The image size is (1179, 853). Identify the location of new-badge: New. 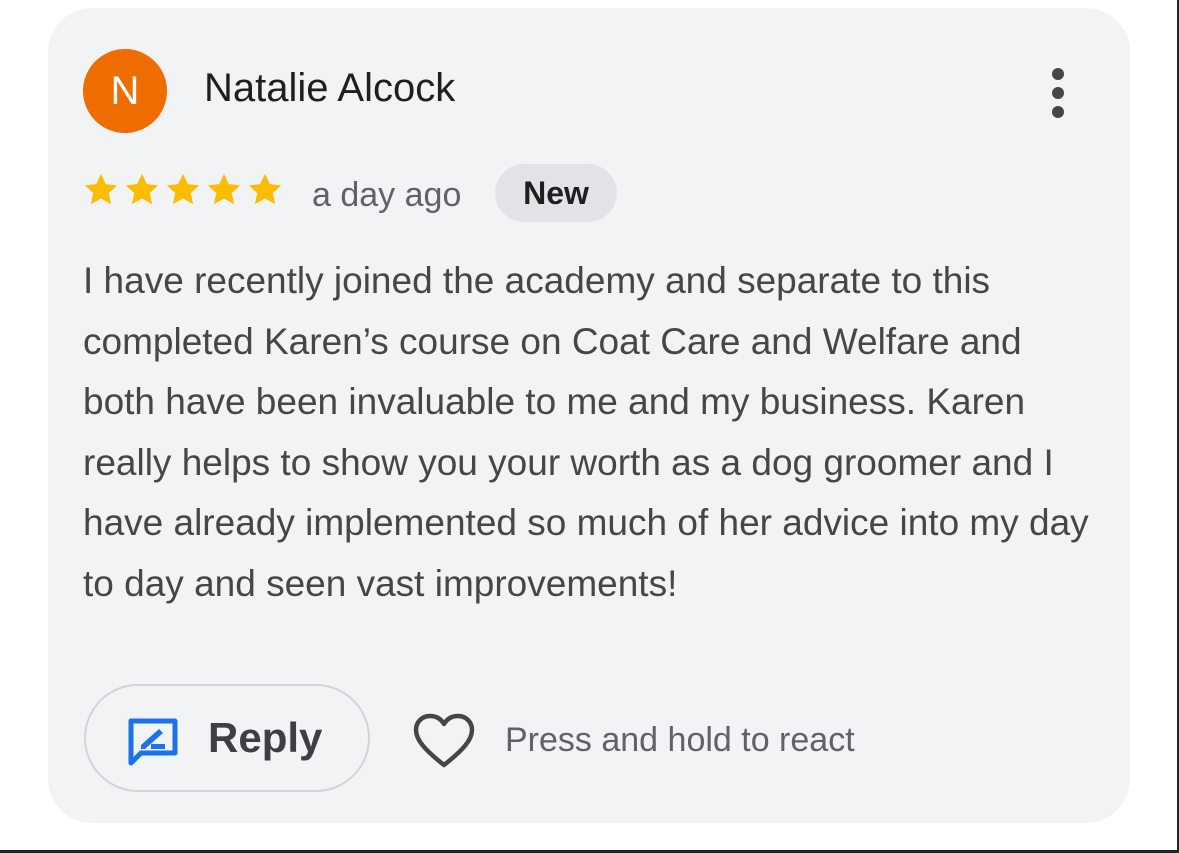
(556, 193).